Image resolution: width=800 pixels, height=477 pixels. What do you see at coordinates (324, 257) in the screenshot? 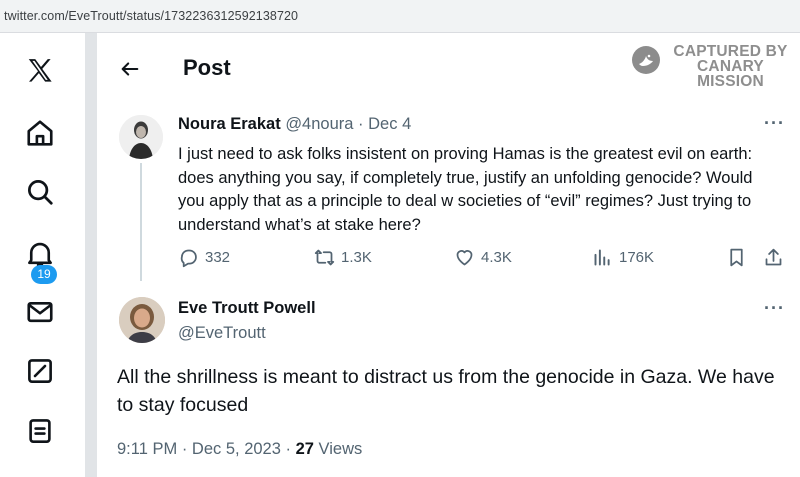
I see `repost-icon` at bounding box center [324, 257].